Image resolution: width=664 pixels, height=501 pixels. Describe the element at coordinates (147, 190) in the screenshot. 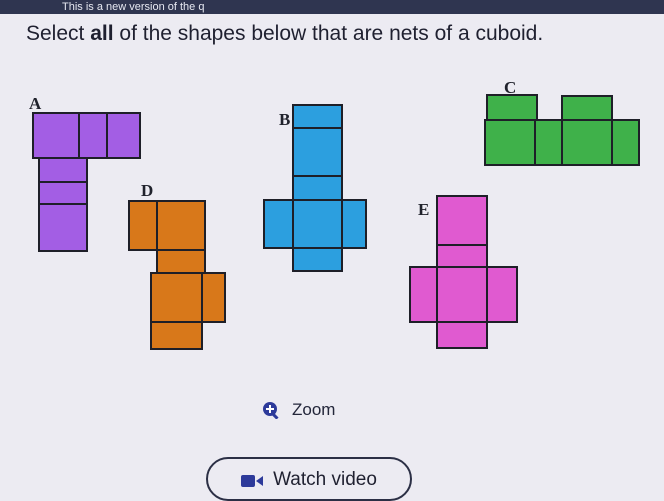

I see `shape-d-label: D` at that location.